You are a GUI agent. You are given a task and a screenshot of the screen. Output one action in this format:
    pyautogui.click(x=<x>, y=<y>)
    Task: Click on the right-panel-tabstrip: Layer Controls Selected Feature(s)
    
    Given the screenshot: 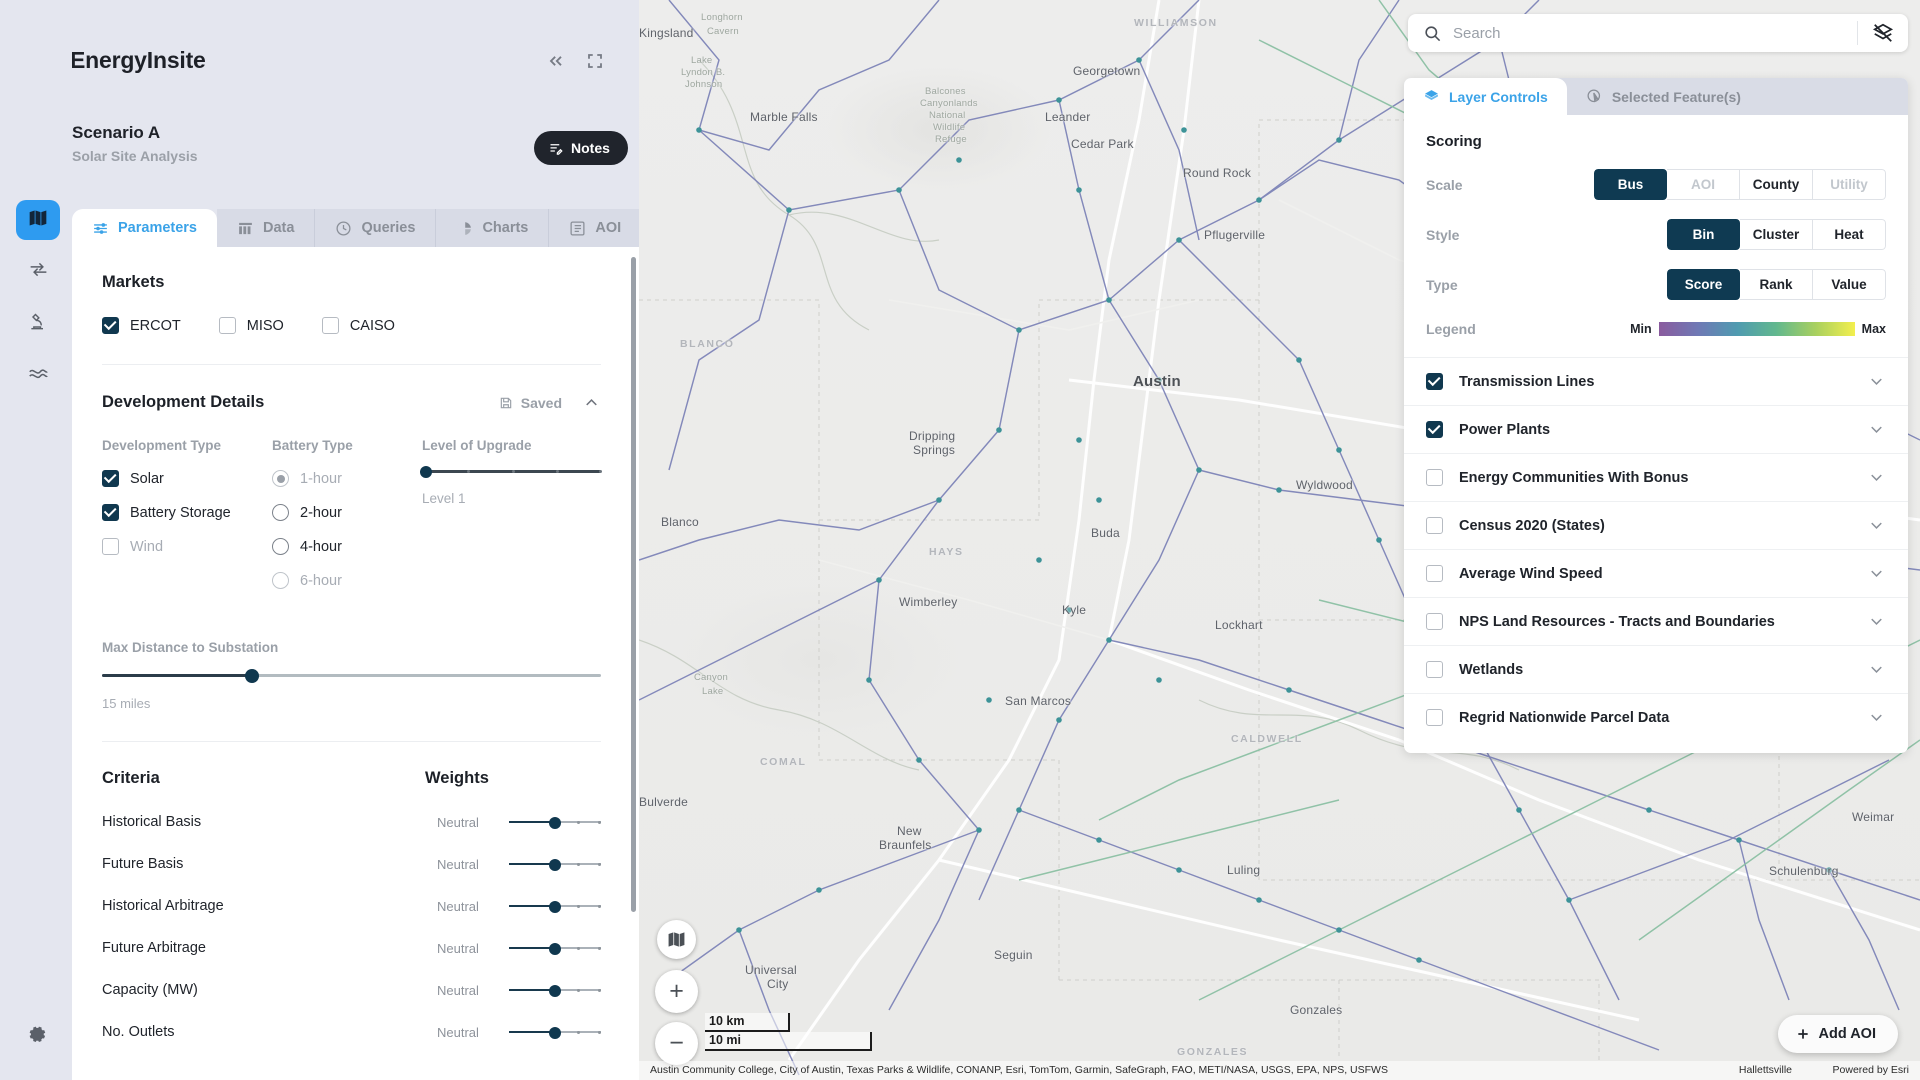 What is the action you would take?
    pyautogui.click(x=1656, y=96)
    